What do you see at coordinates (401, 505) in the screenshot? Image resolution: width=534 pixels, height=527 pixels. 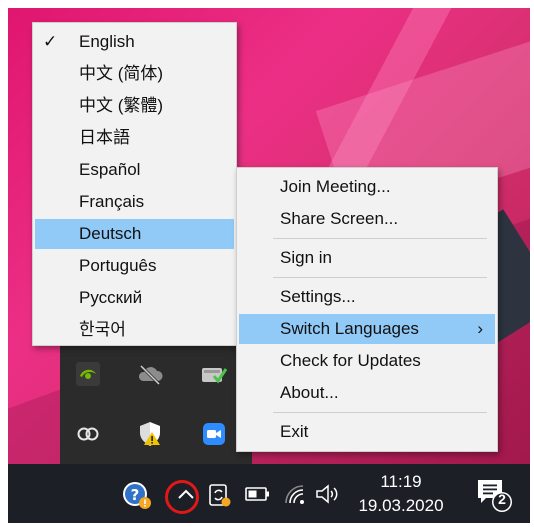 I see `clock-date: 19.03.2020` at bounding box center [401, 505].